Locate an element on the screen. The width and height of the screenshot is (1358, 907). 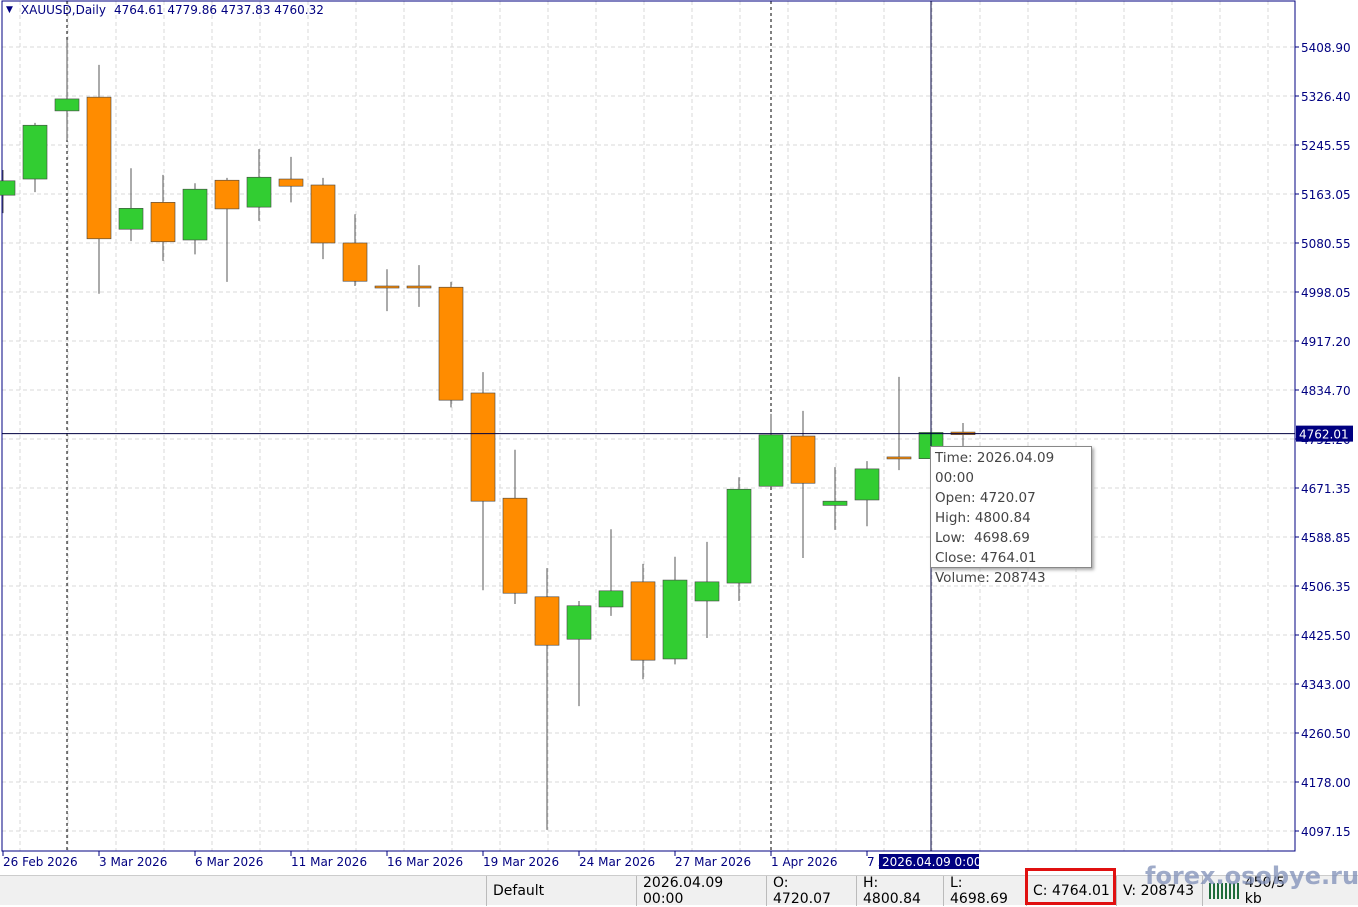
y-tick-label: 4425.50 is located at coordinates (1326, 636).